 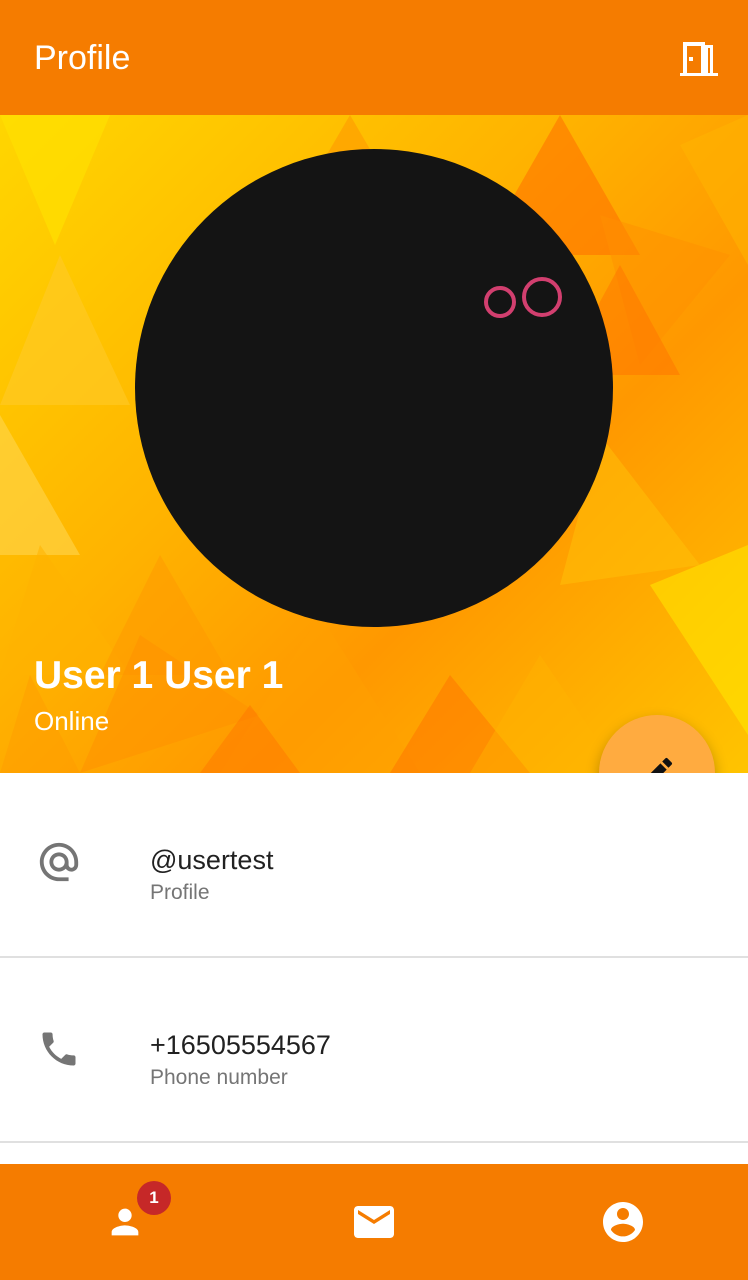 I want to click on list-item-username: @usertest Profile, so click(x=374, y=865).